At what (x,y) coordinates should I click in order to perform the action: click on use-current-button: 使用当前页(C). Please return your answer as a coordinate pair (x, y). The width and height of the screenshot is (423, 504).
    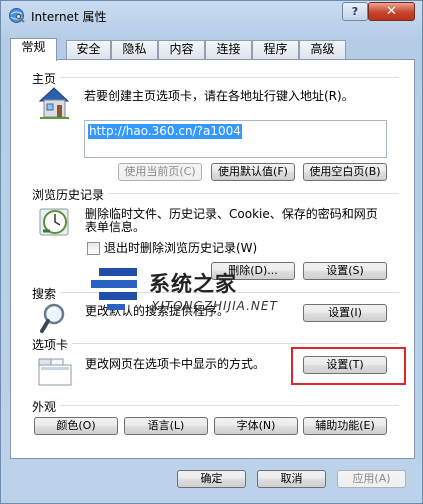
    Looking at the image, I should click on (160, 172).